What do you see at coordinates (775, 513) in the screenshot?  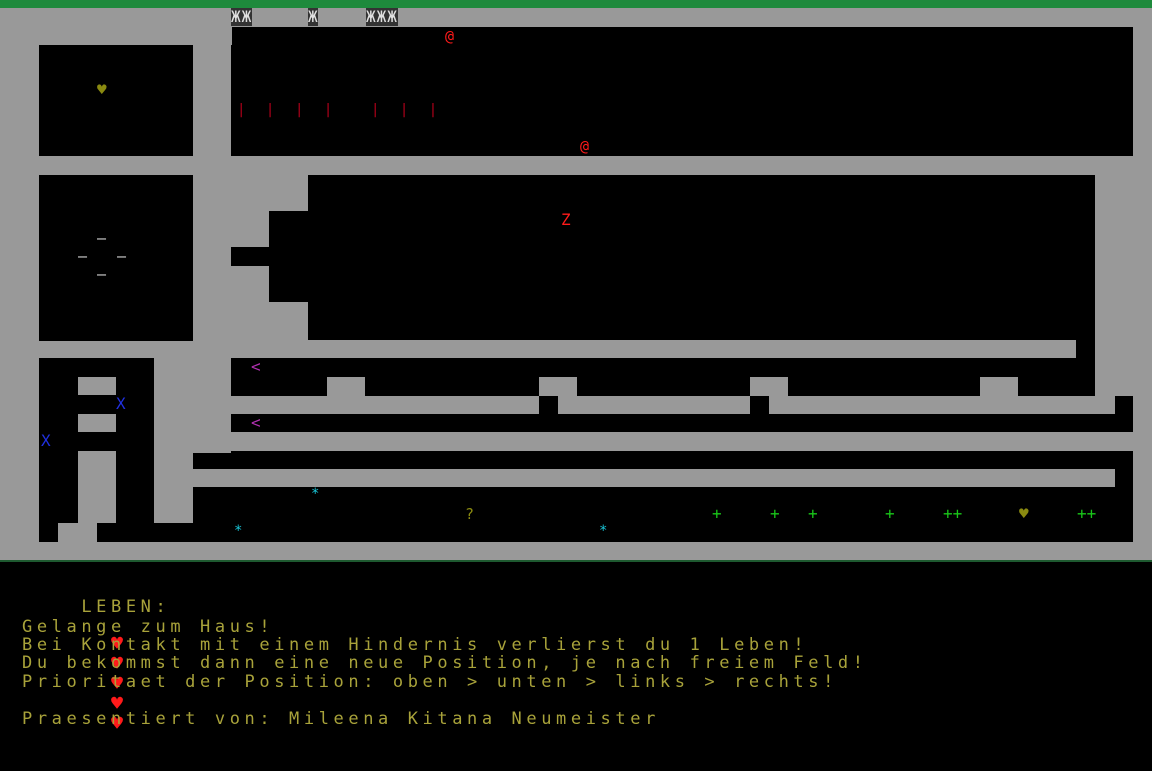 I see `plus-2: +` at bounding box center [775, 513].